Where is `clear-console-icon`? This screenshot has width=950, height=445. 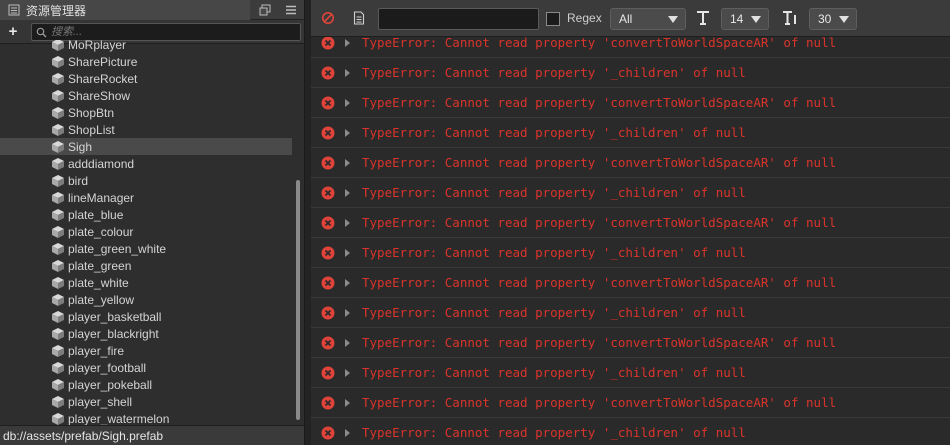 clear-console-icon is located at coordinates (328, 18).